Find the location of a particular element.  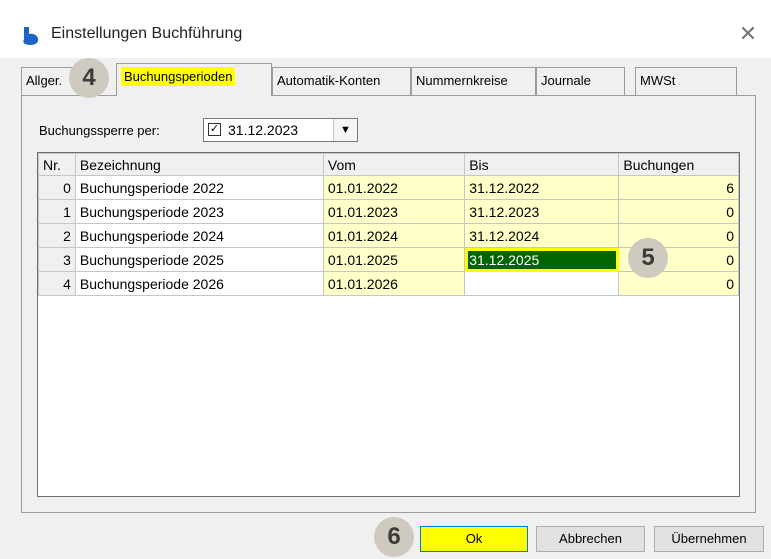

cell-from: 01.01.2024 is located at coordinates (394, 235).